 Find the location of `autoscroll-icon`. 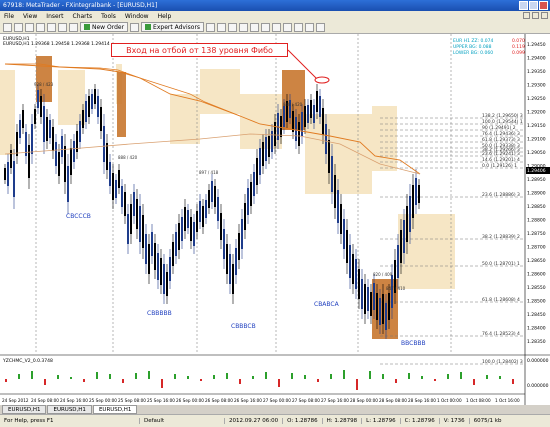

autoscroll-icon is located at coordinates (277, 27).